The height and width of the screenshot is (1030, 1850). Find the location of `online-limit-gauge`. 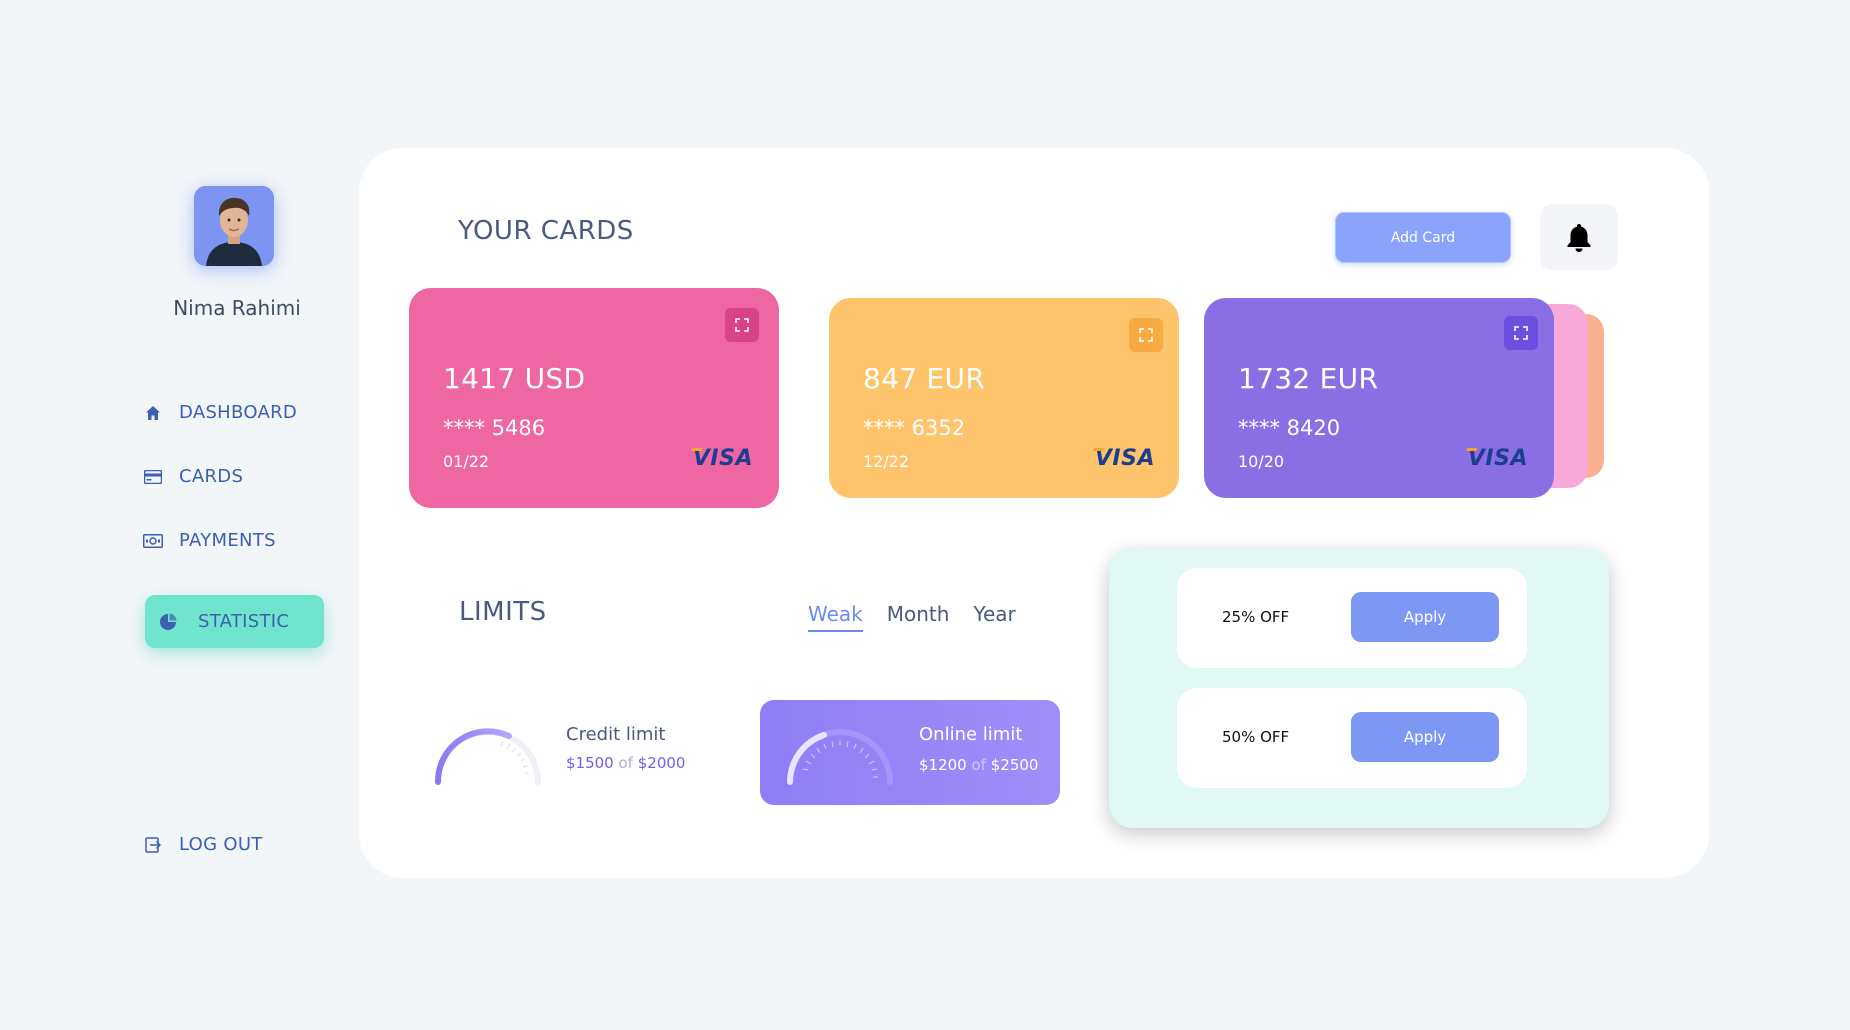

online-limit-gauge is located at coordinates (840, 757).